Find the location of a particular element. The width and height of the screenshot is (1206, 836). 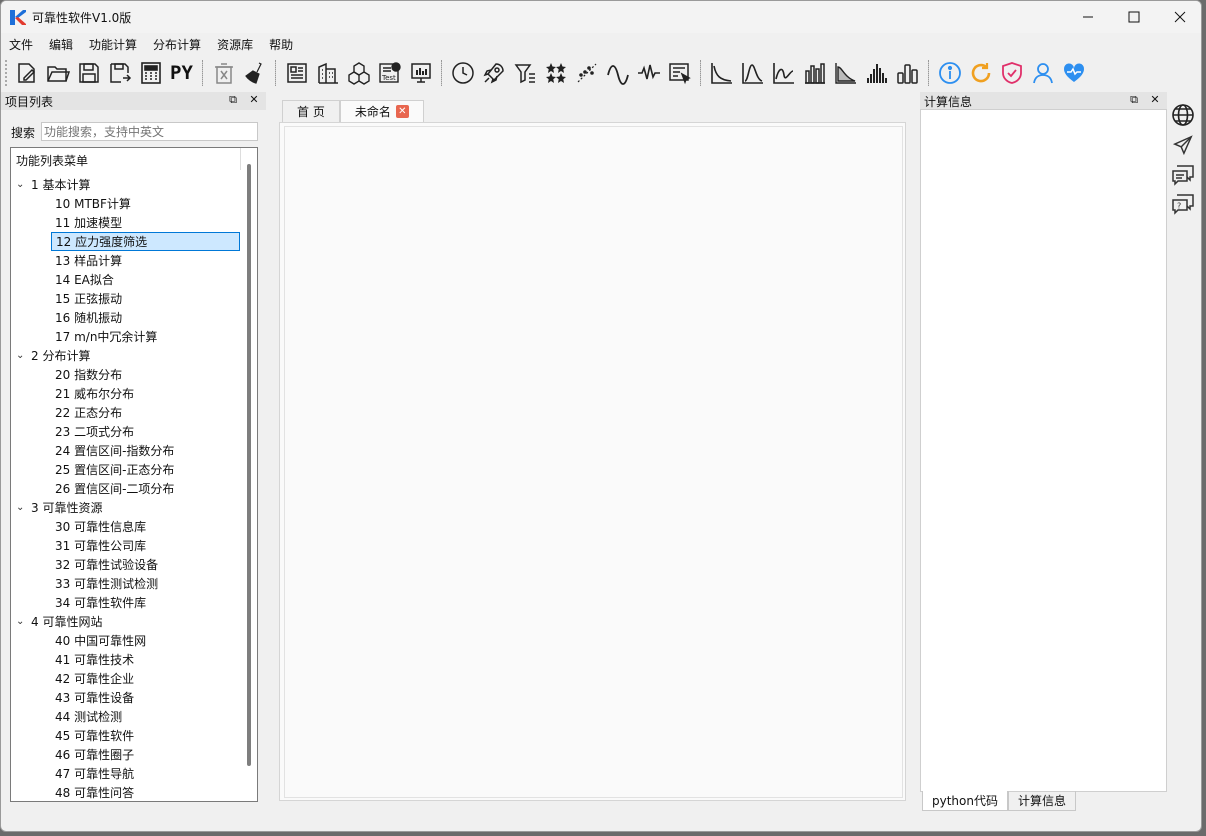

toolbar-grip is located at coordinates (6, 73).